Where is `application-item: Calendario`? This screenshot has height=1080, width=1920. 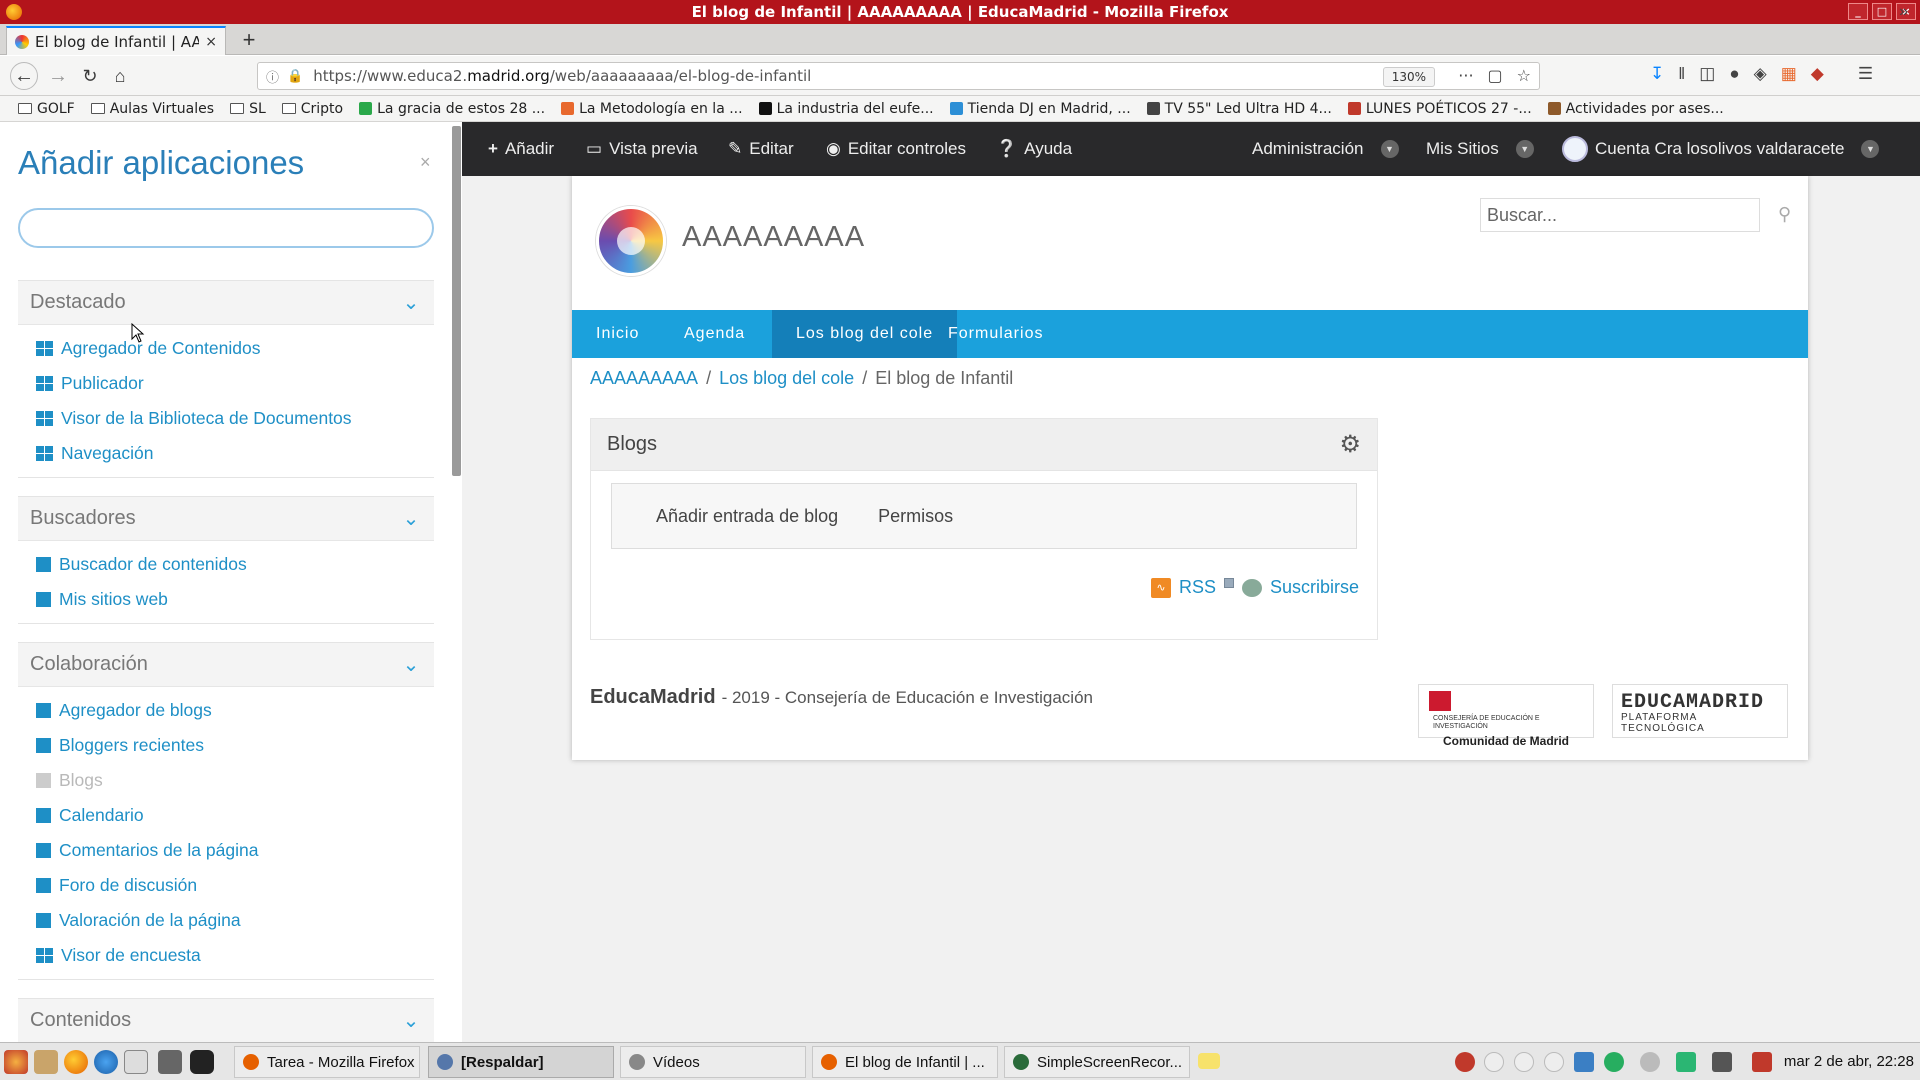 application-item: Calendario is located at coordinates (235, 815).